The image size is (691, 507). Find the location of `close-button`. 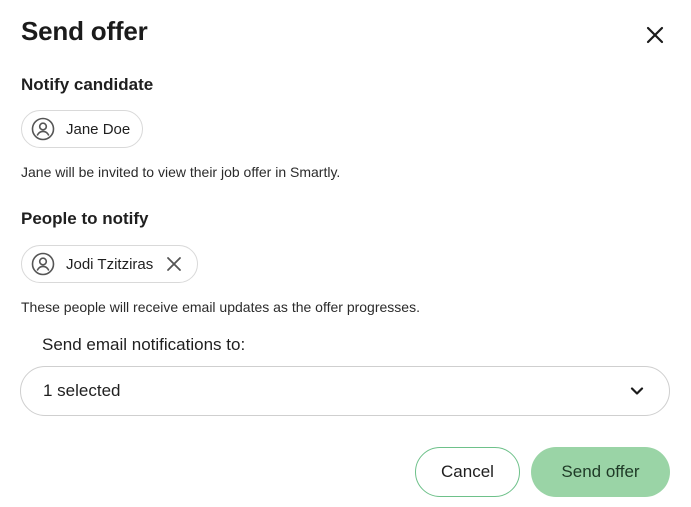

close-button is located at coordinates (655, 35).